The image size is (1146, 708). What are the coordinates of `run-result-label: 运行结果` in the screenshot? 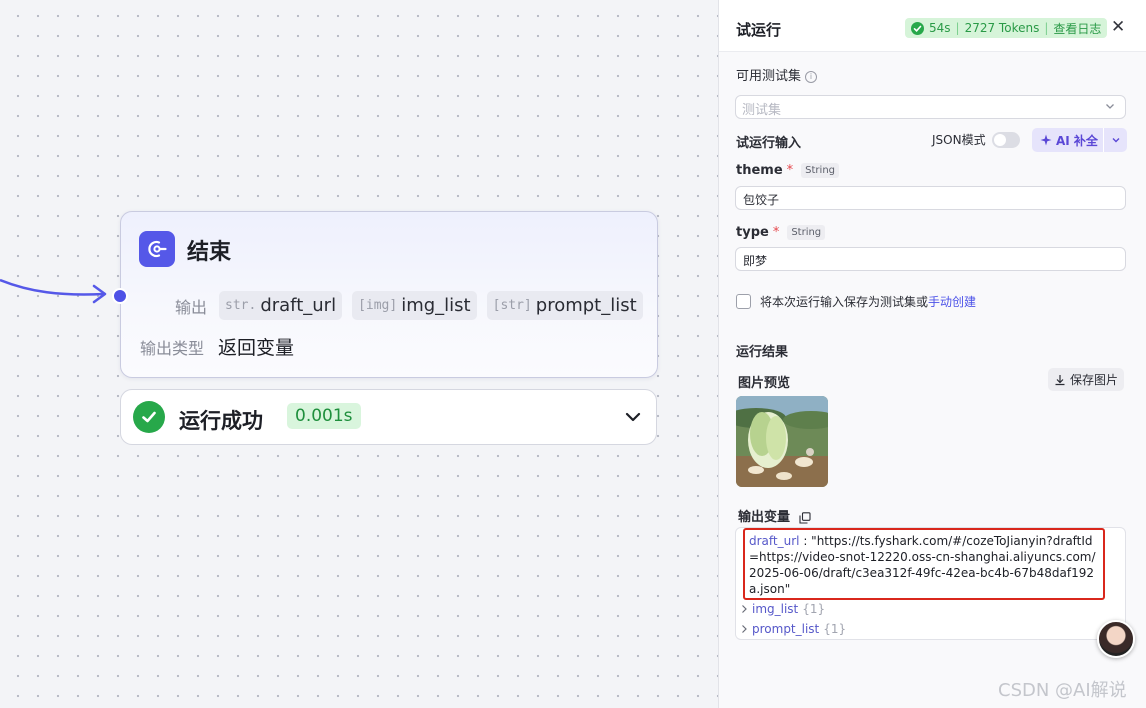 It's located at (762, 352).